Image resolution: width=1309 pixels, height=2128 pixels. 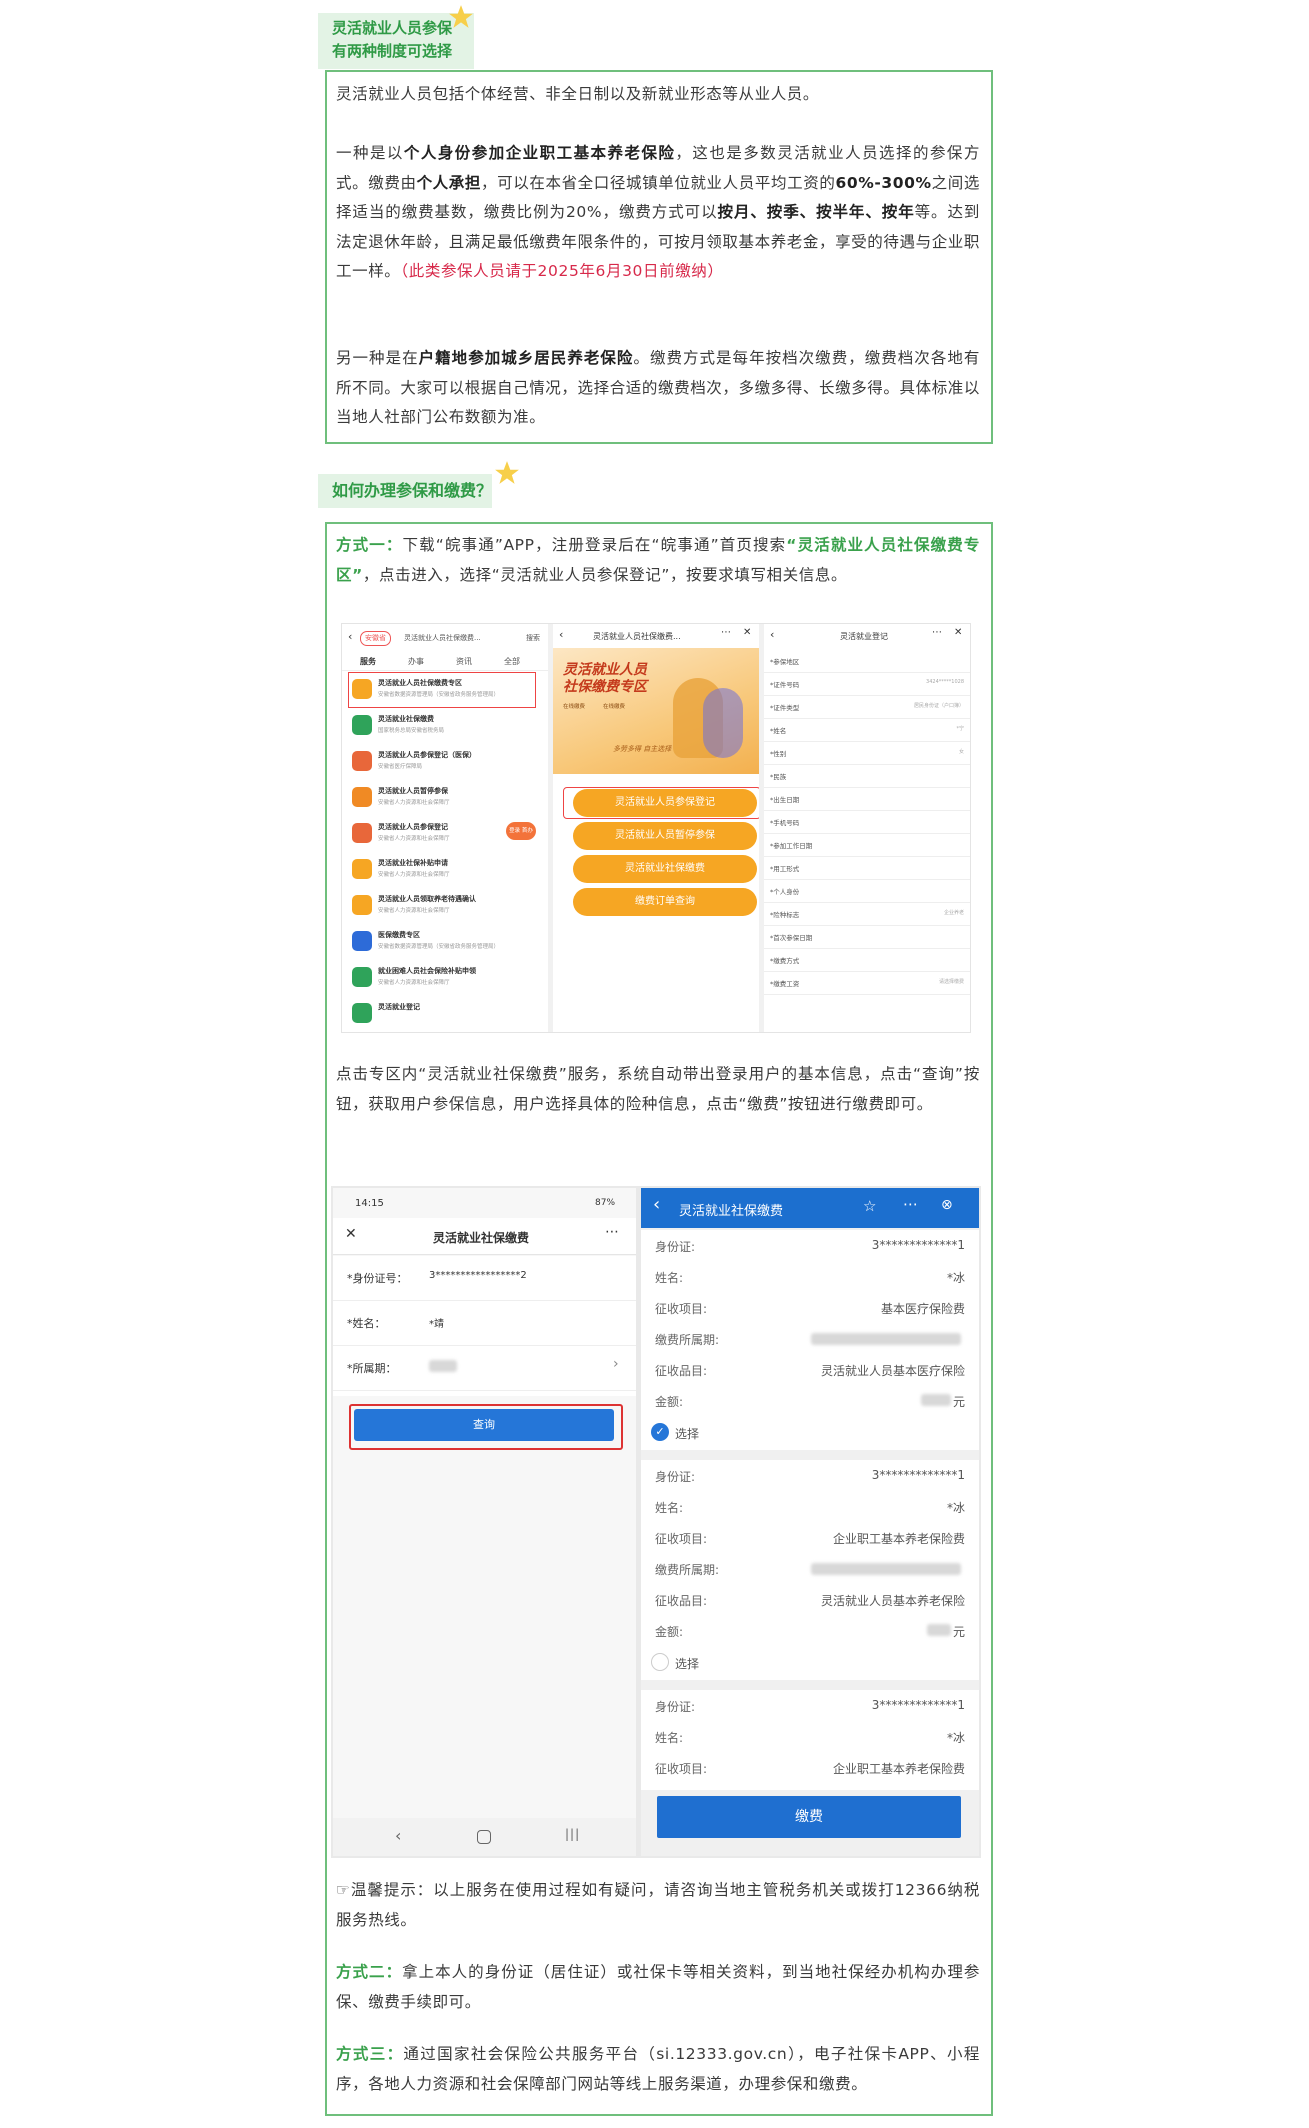 I want to click on search-button: 搜索, so click(x=533, y=638).